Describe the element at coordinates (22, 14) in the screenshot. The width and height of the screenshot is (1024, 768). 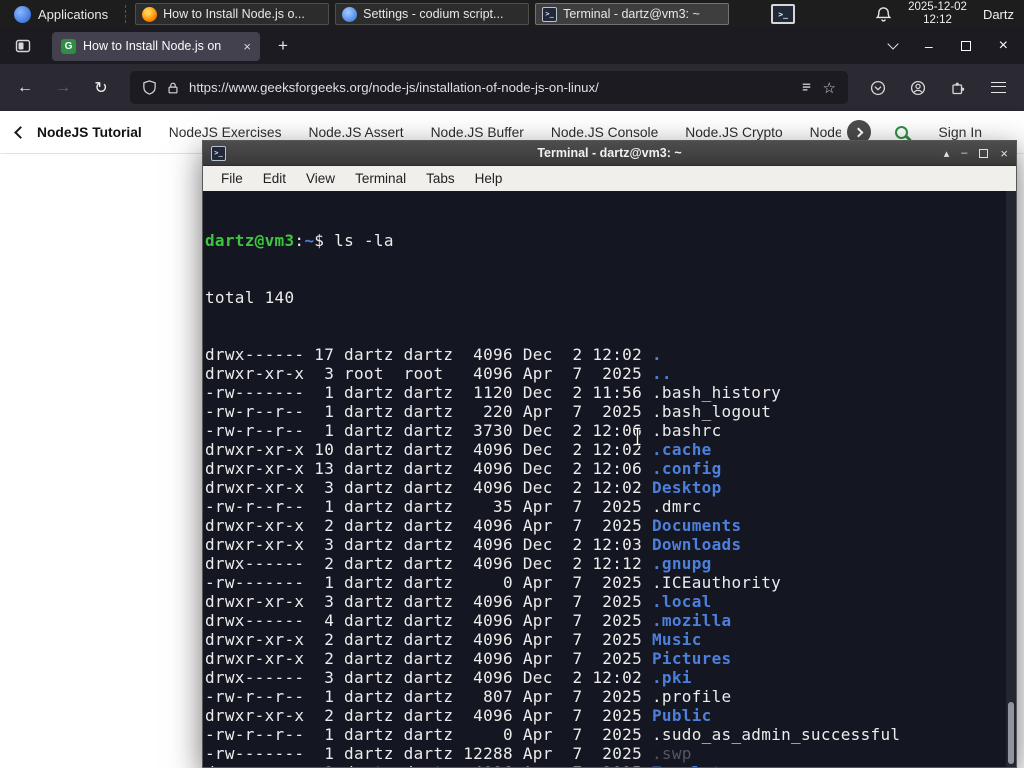
I see `applications-icon` at that location.